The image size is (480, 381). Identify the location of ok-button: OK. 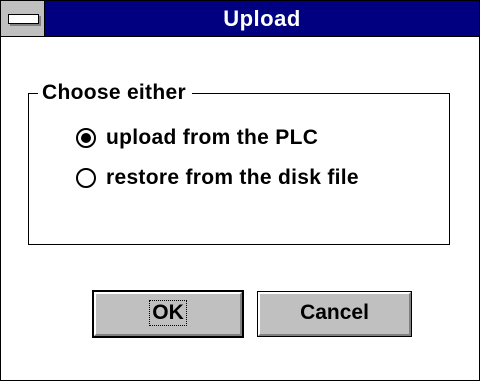
(168, 314).